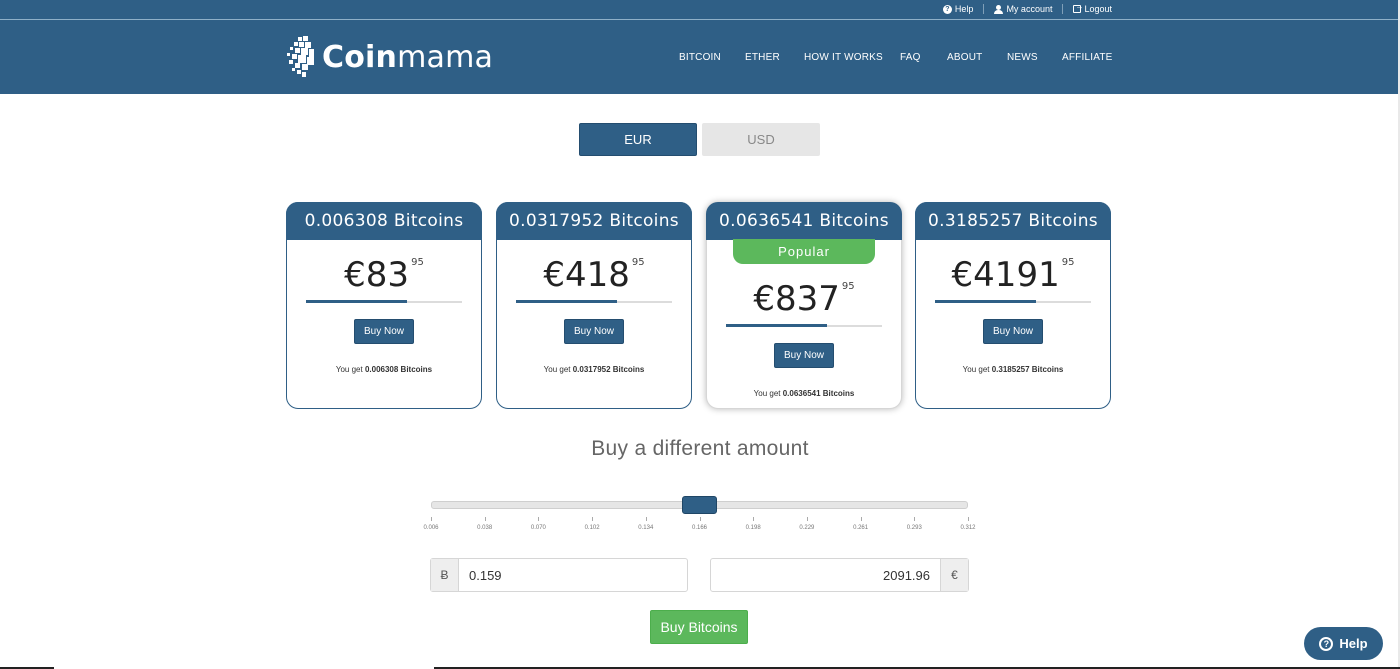  What do you see at coordinates (638, 139) in the screenshot?
I see `currency-eur-button: EUR` at bounding box center [638, 139].